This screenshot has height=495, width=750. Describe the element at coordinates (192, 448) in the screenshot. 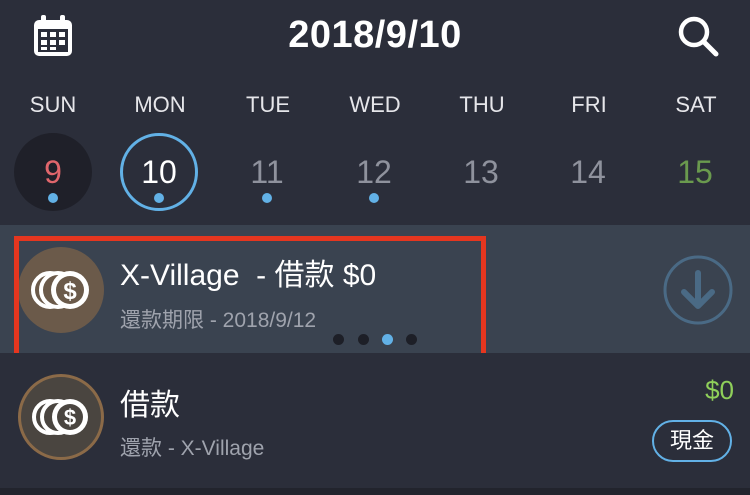

I see `item-subtitle: 還款 - X-Village` at that location.